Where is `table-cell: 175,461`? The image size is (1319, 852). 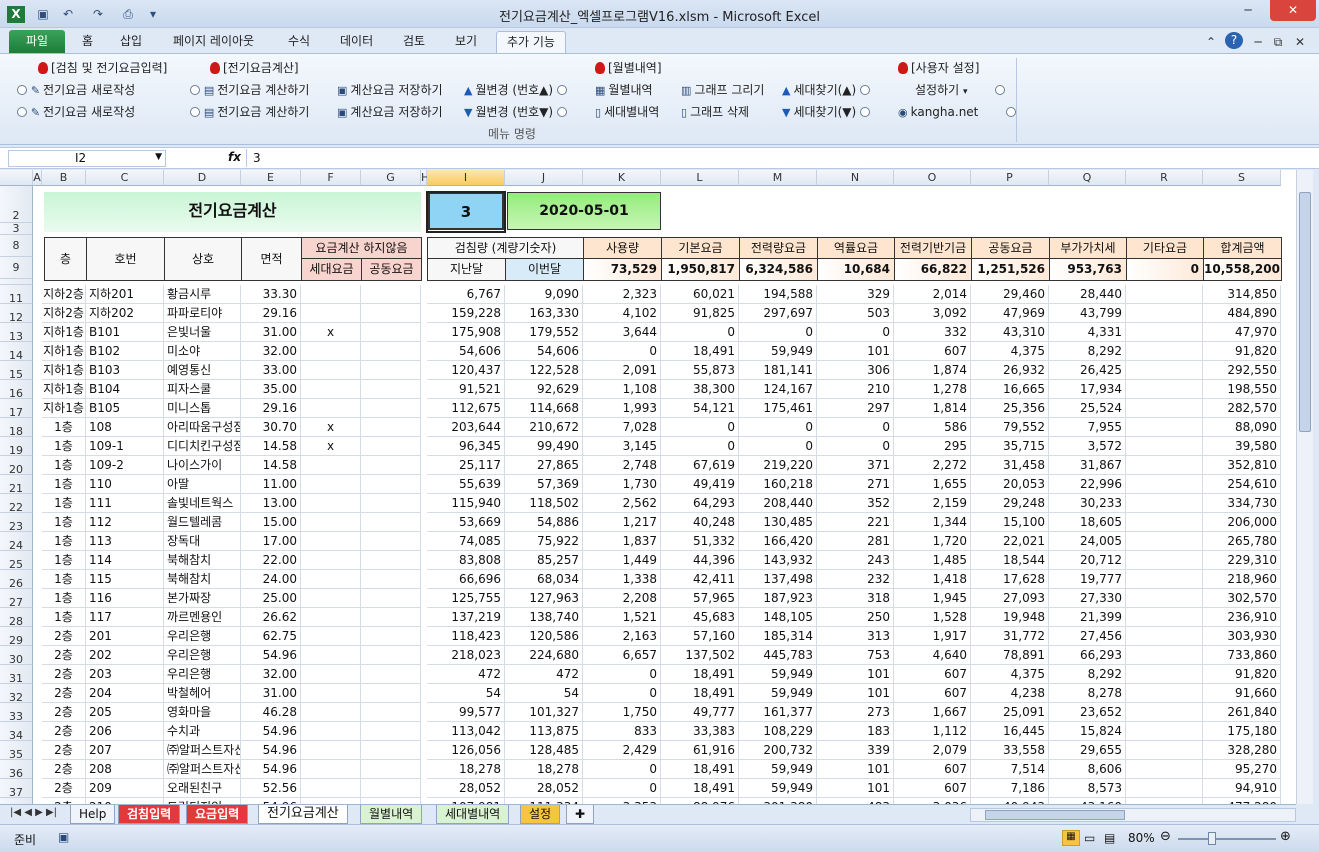
table-cell: 175,461 is located at coordinates (778, 408).